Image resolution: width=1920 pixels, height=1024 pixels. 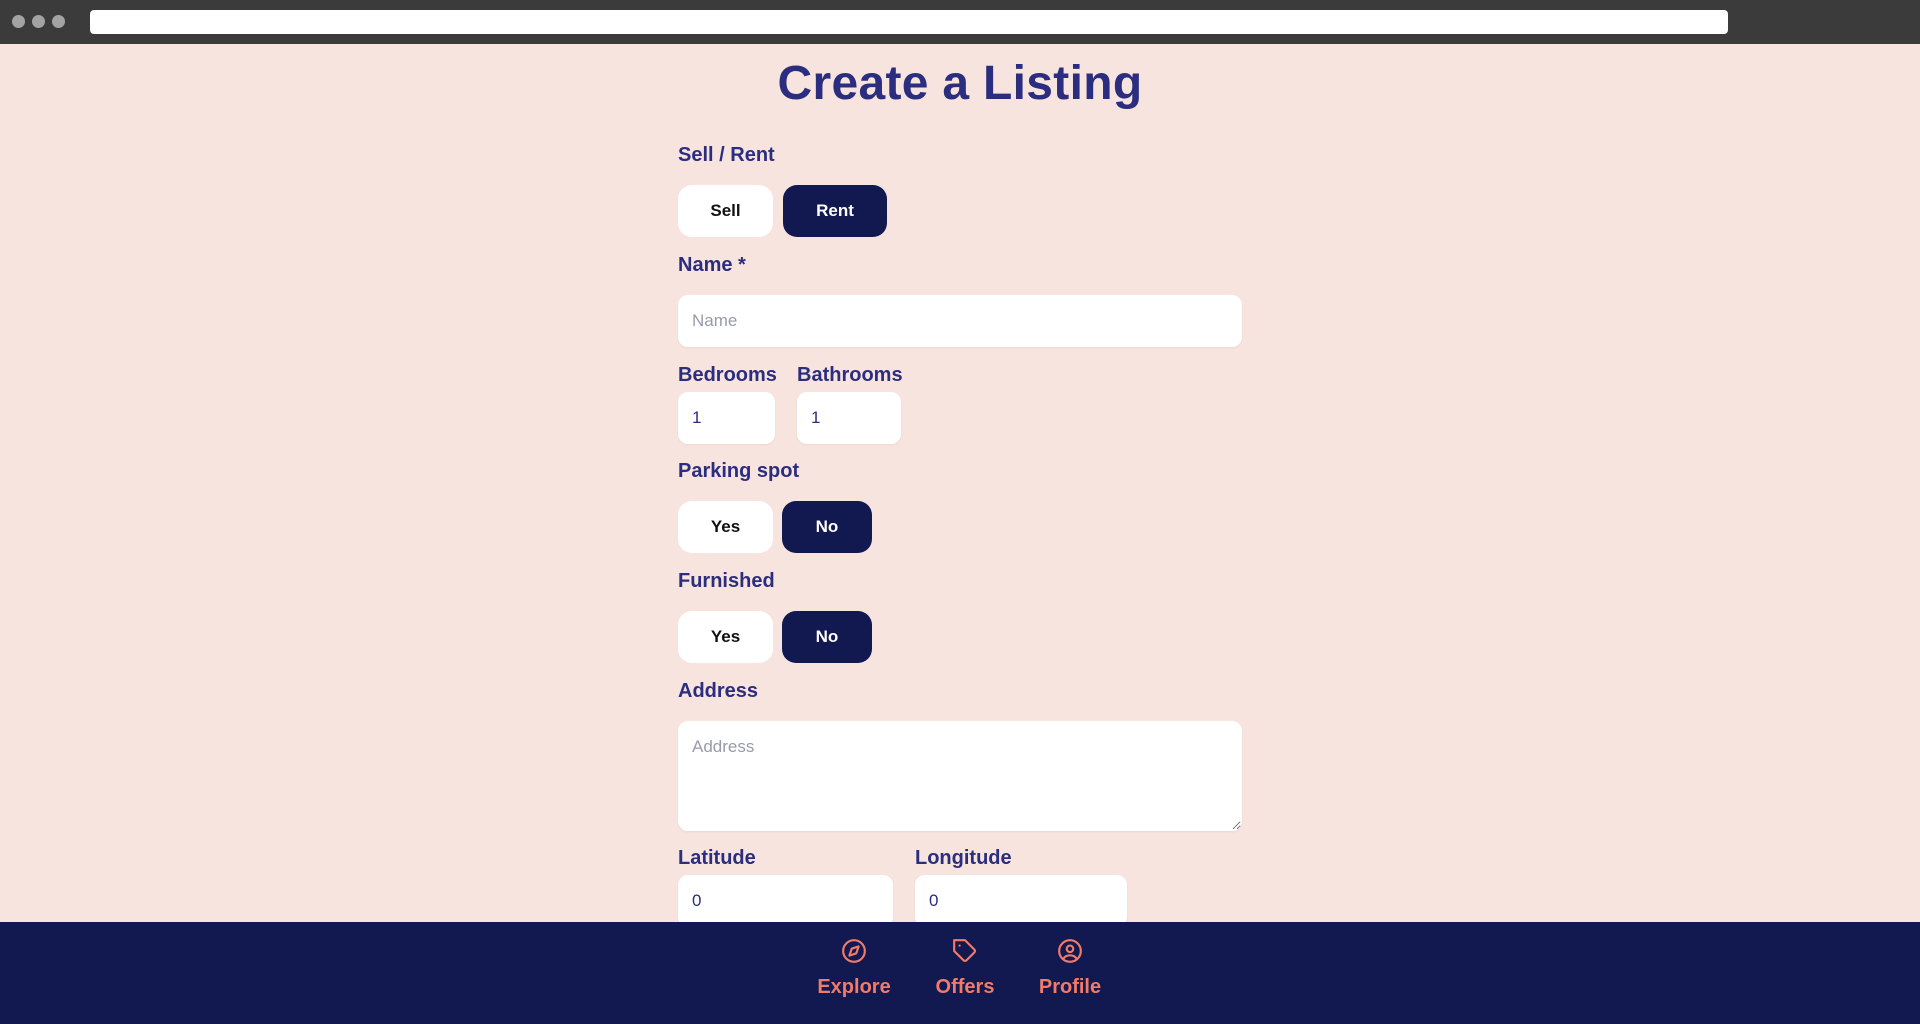 I want to click on nav-item-explore-label: Explore, so click(x=854, y=987).